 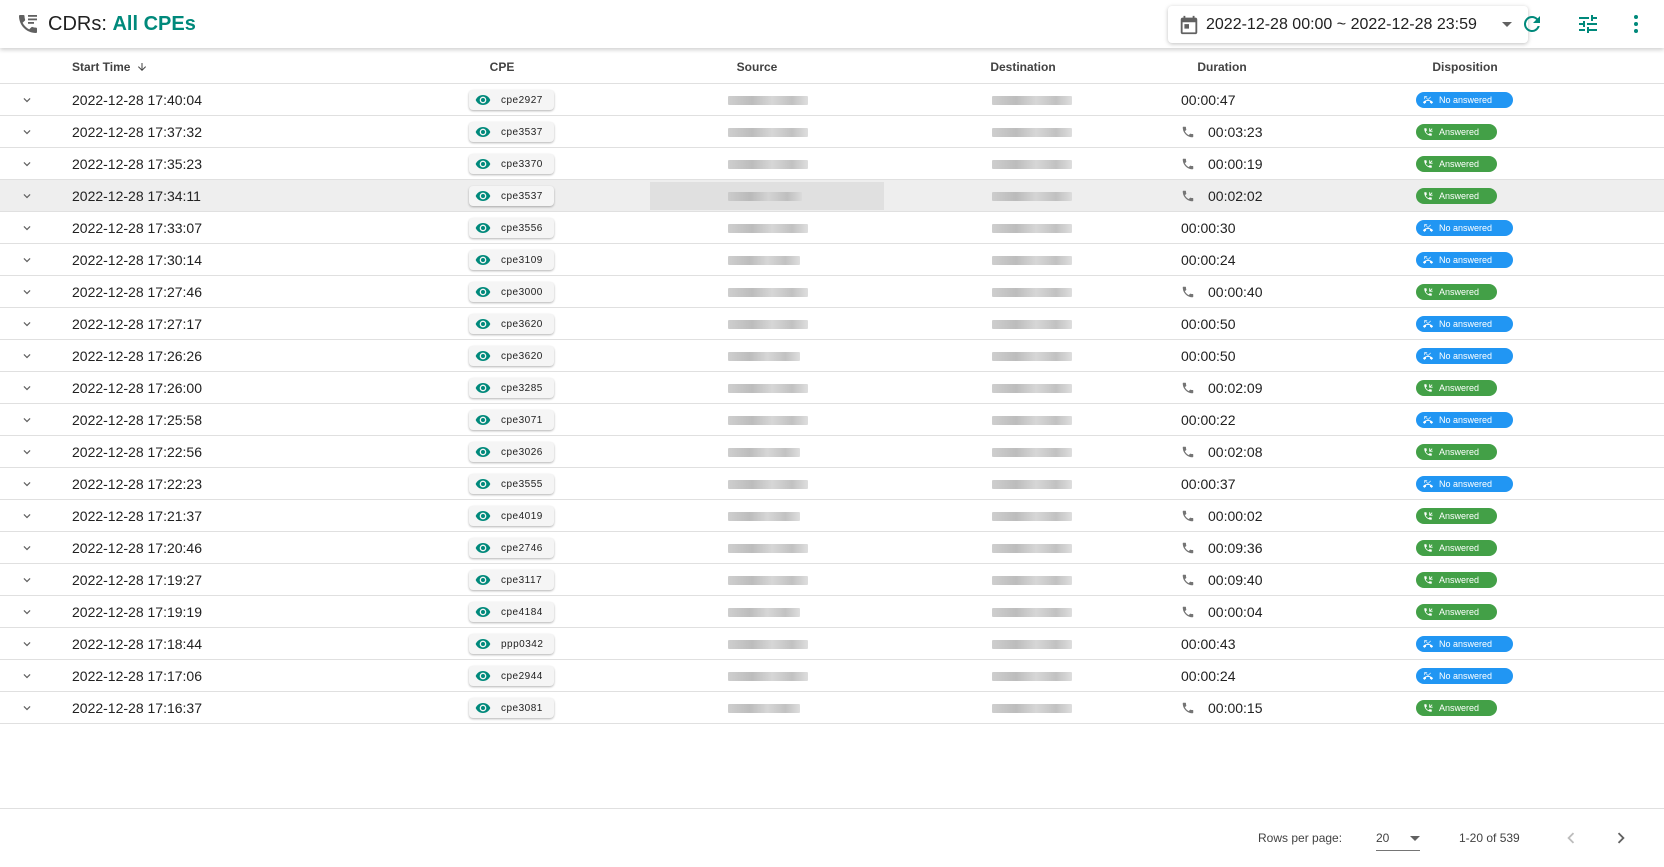 I want to click on cpe-chip: cpe3026, so click(x=511, y=452).